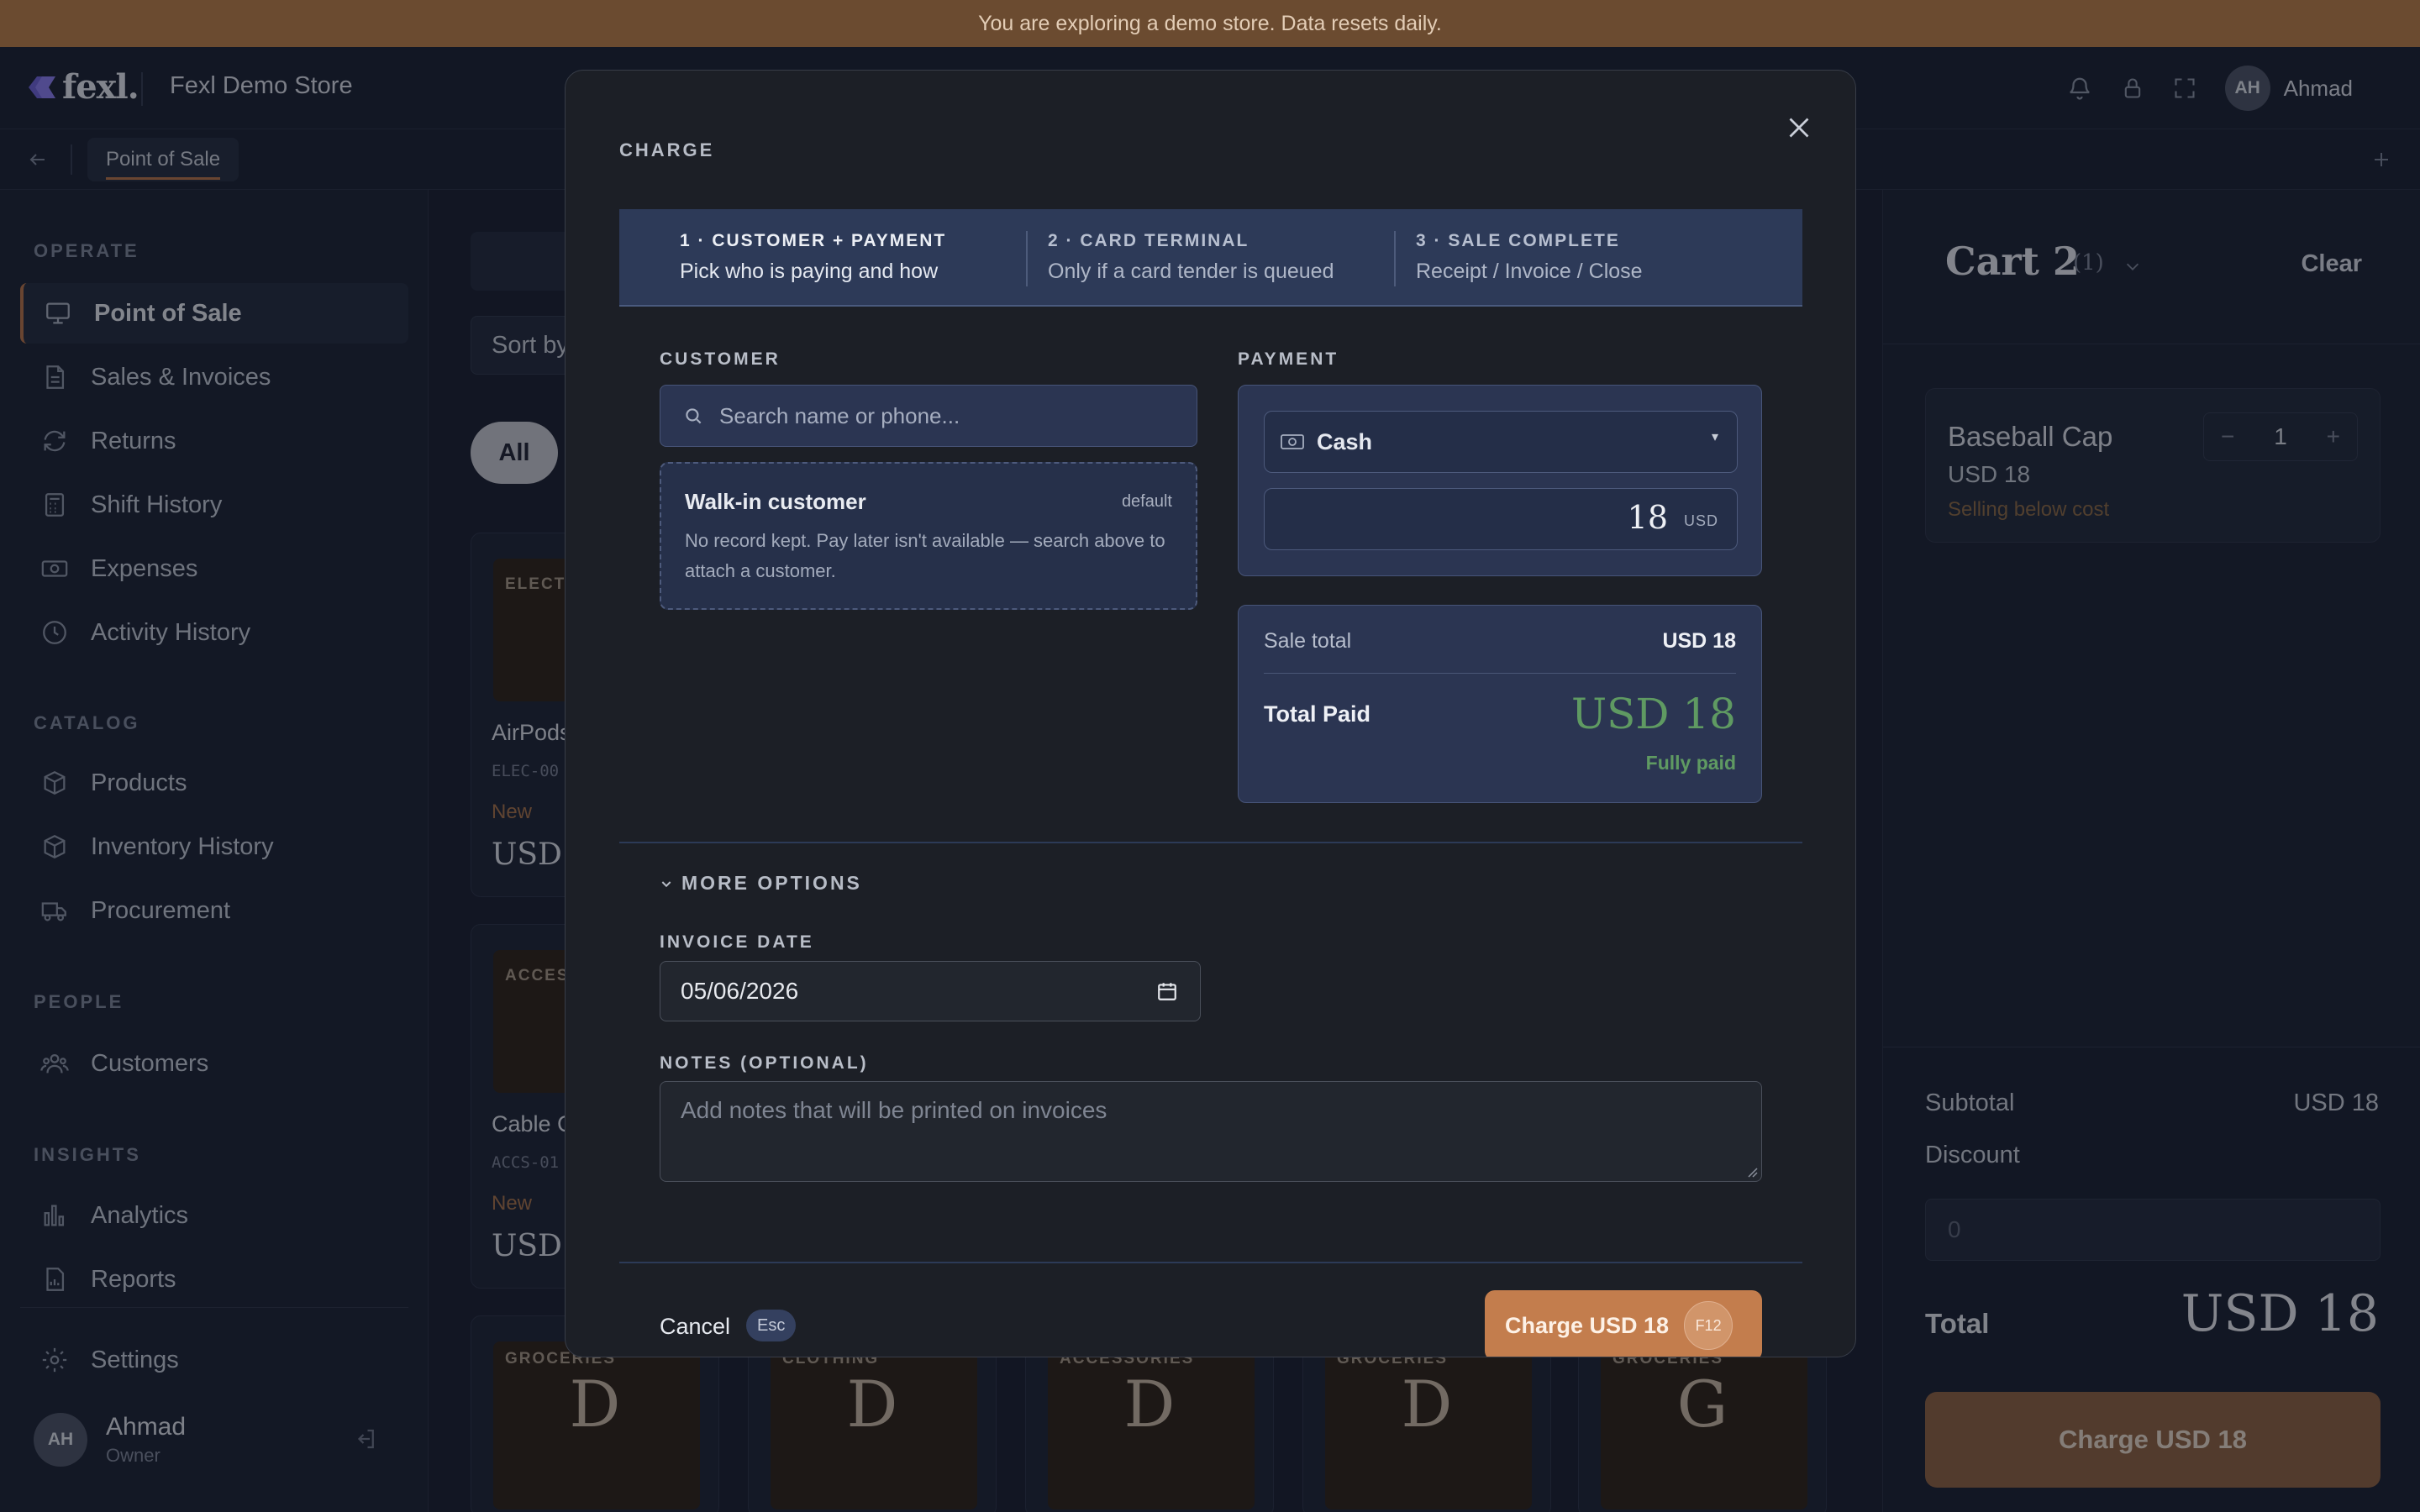  I want to click on esc-shortcut-badge: Esc, so click(771, 1325).